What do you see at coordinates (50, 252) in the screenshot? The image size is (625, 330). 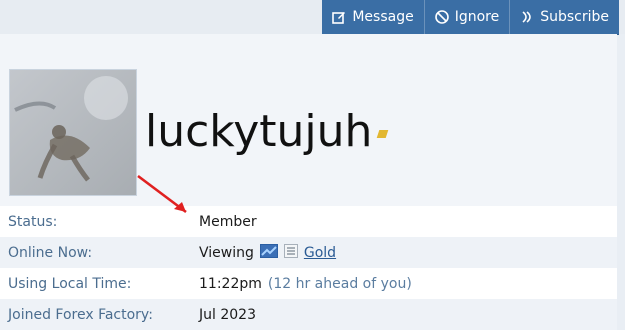 I see `online-now-label: Online Now:` at bounding box center [50, 252].